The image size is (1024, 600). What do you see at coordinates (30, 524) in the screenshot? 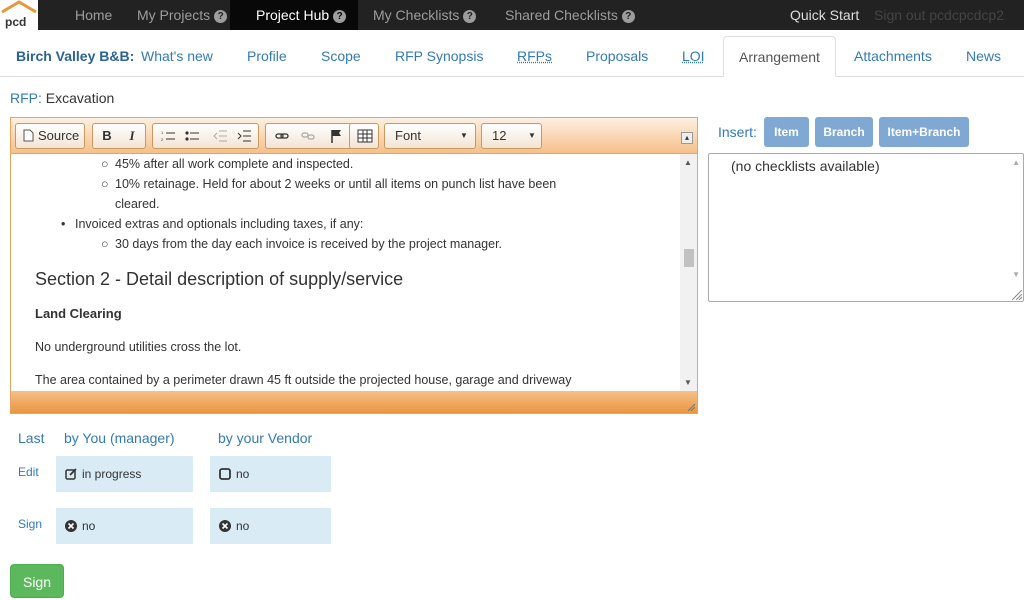
I see `status-row-sign: Sign` at bounding box center [30, 524].